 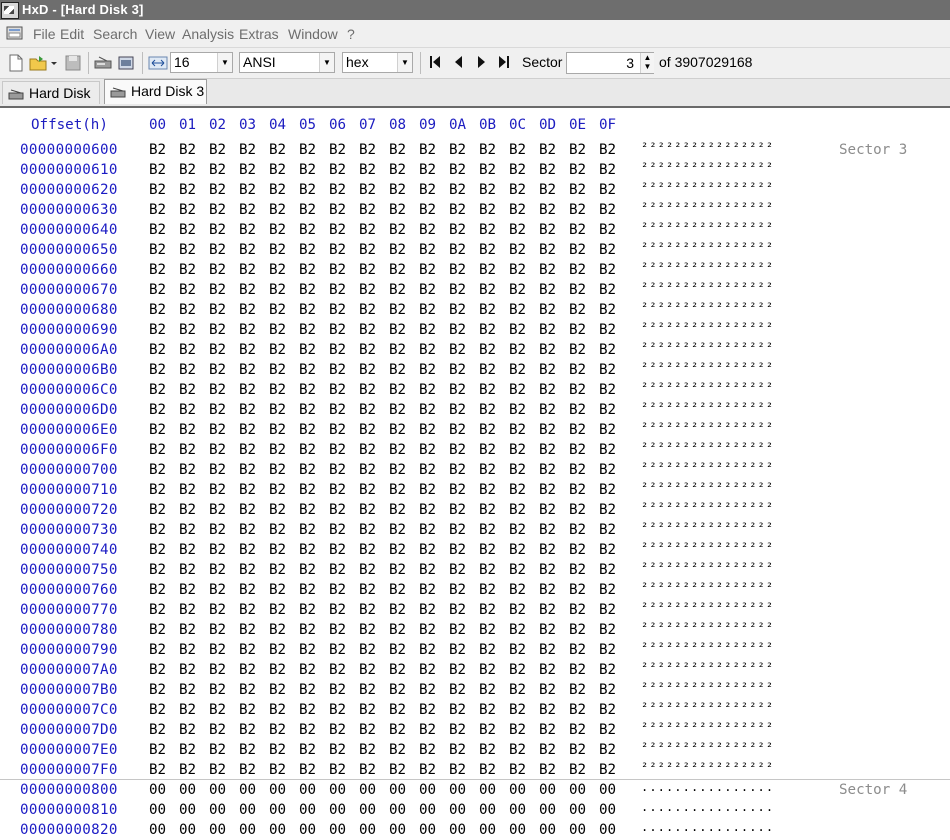 I want to click on bytes-per-row-select: 16 ▼, so click(x=201, y=62).